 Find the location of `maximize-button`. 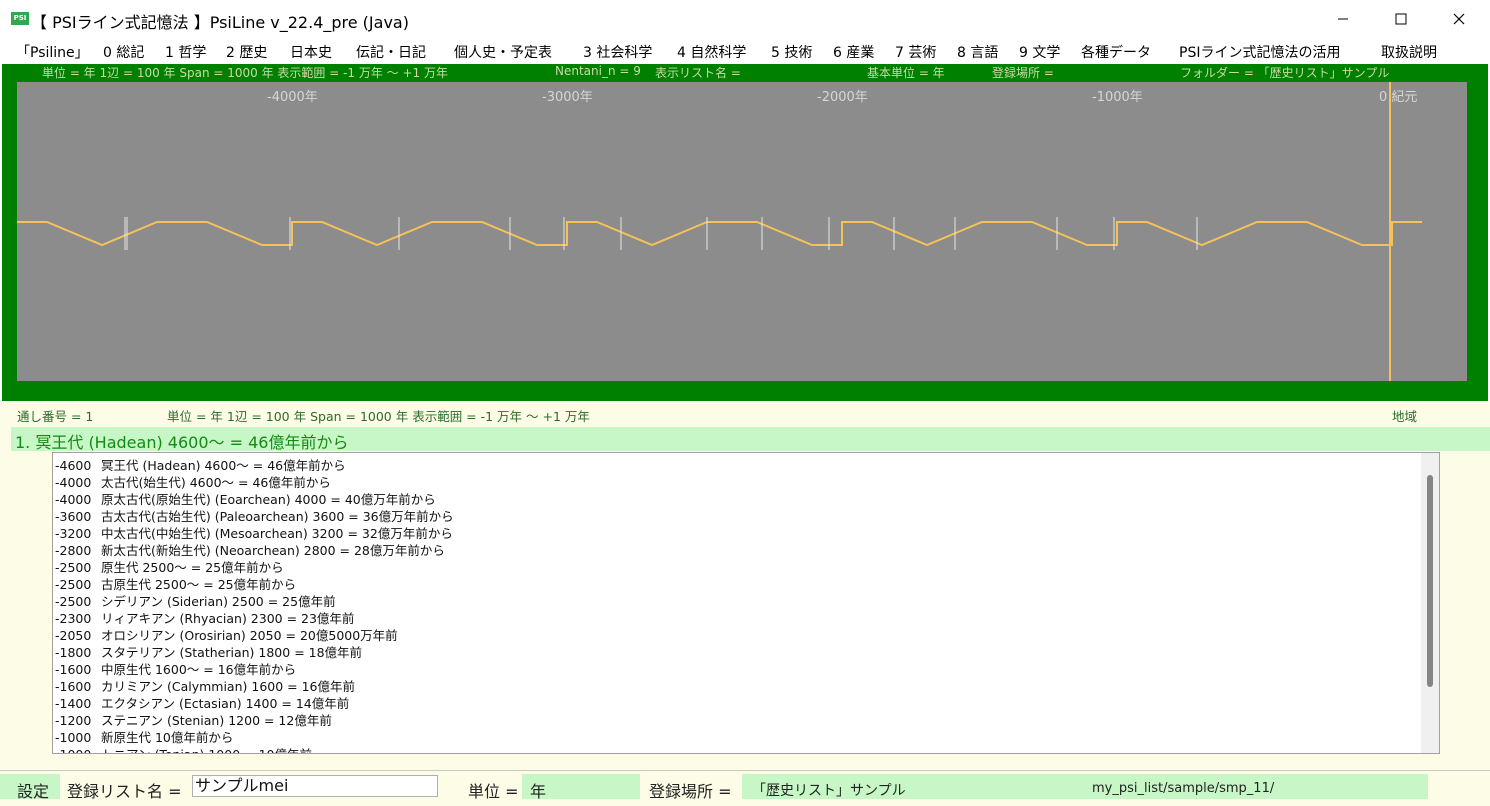

maximize-button is located at coordinates (1401, 19).